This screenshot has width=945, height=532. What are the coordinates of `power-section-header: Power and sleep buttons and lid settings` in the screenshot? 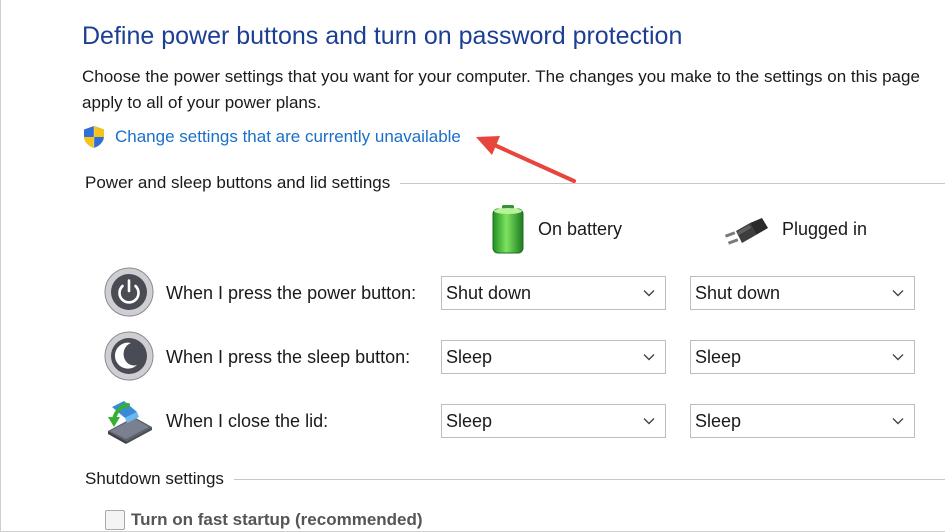 It's located at (515, 183).